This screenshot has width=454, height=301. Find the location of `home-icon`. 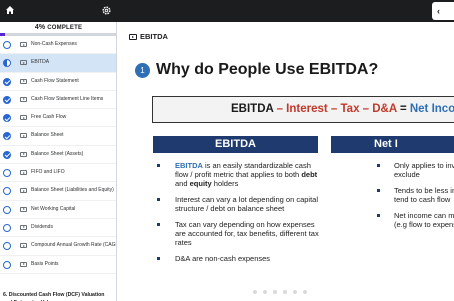

home-icon is located at coordinates (10, 10).